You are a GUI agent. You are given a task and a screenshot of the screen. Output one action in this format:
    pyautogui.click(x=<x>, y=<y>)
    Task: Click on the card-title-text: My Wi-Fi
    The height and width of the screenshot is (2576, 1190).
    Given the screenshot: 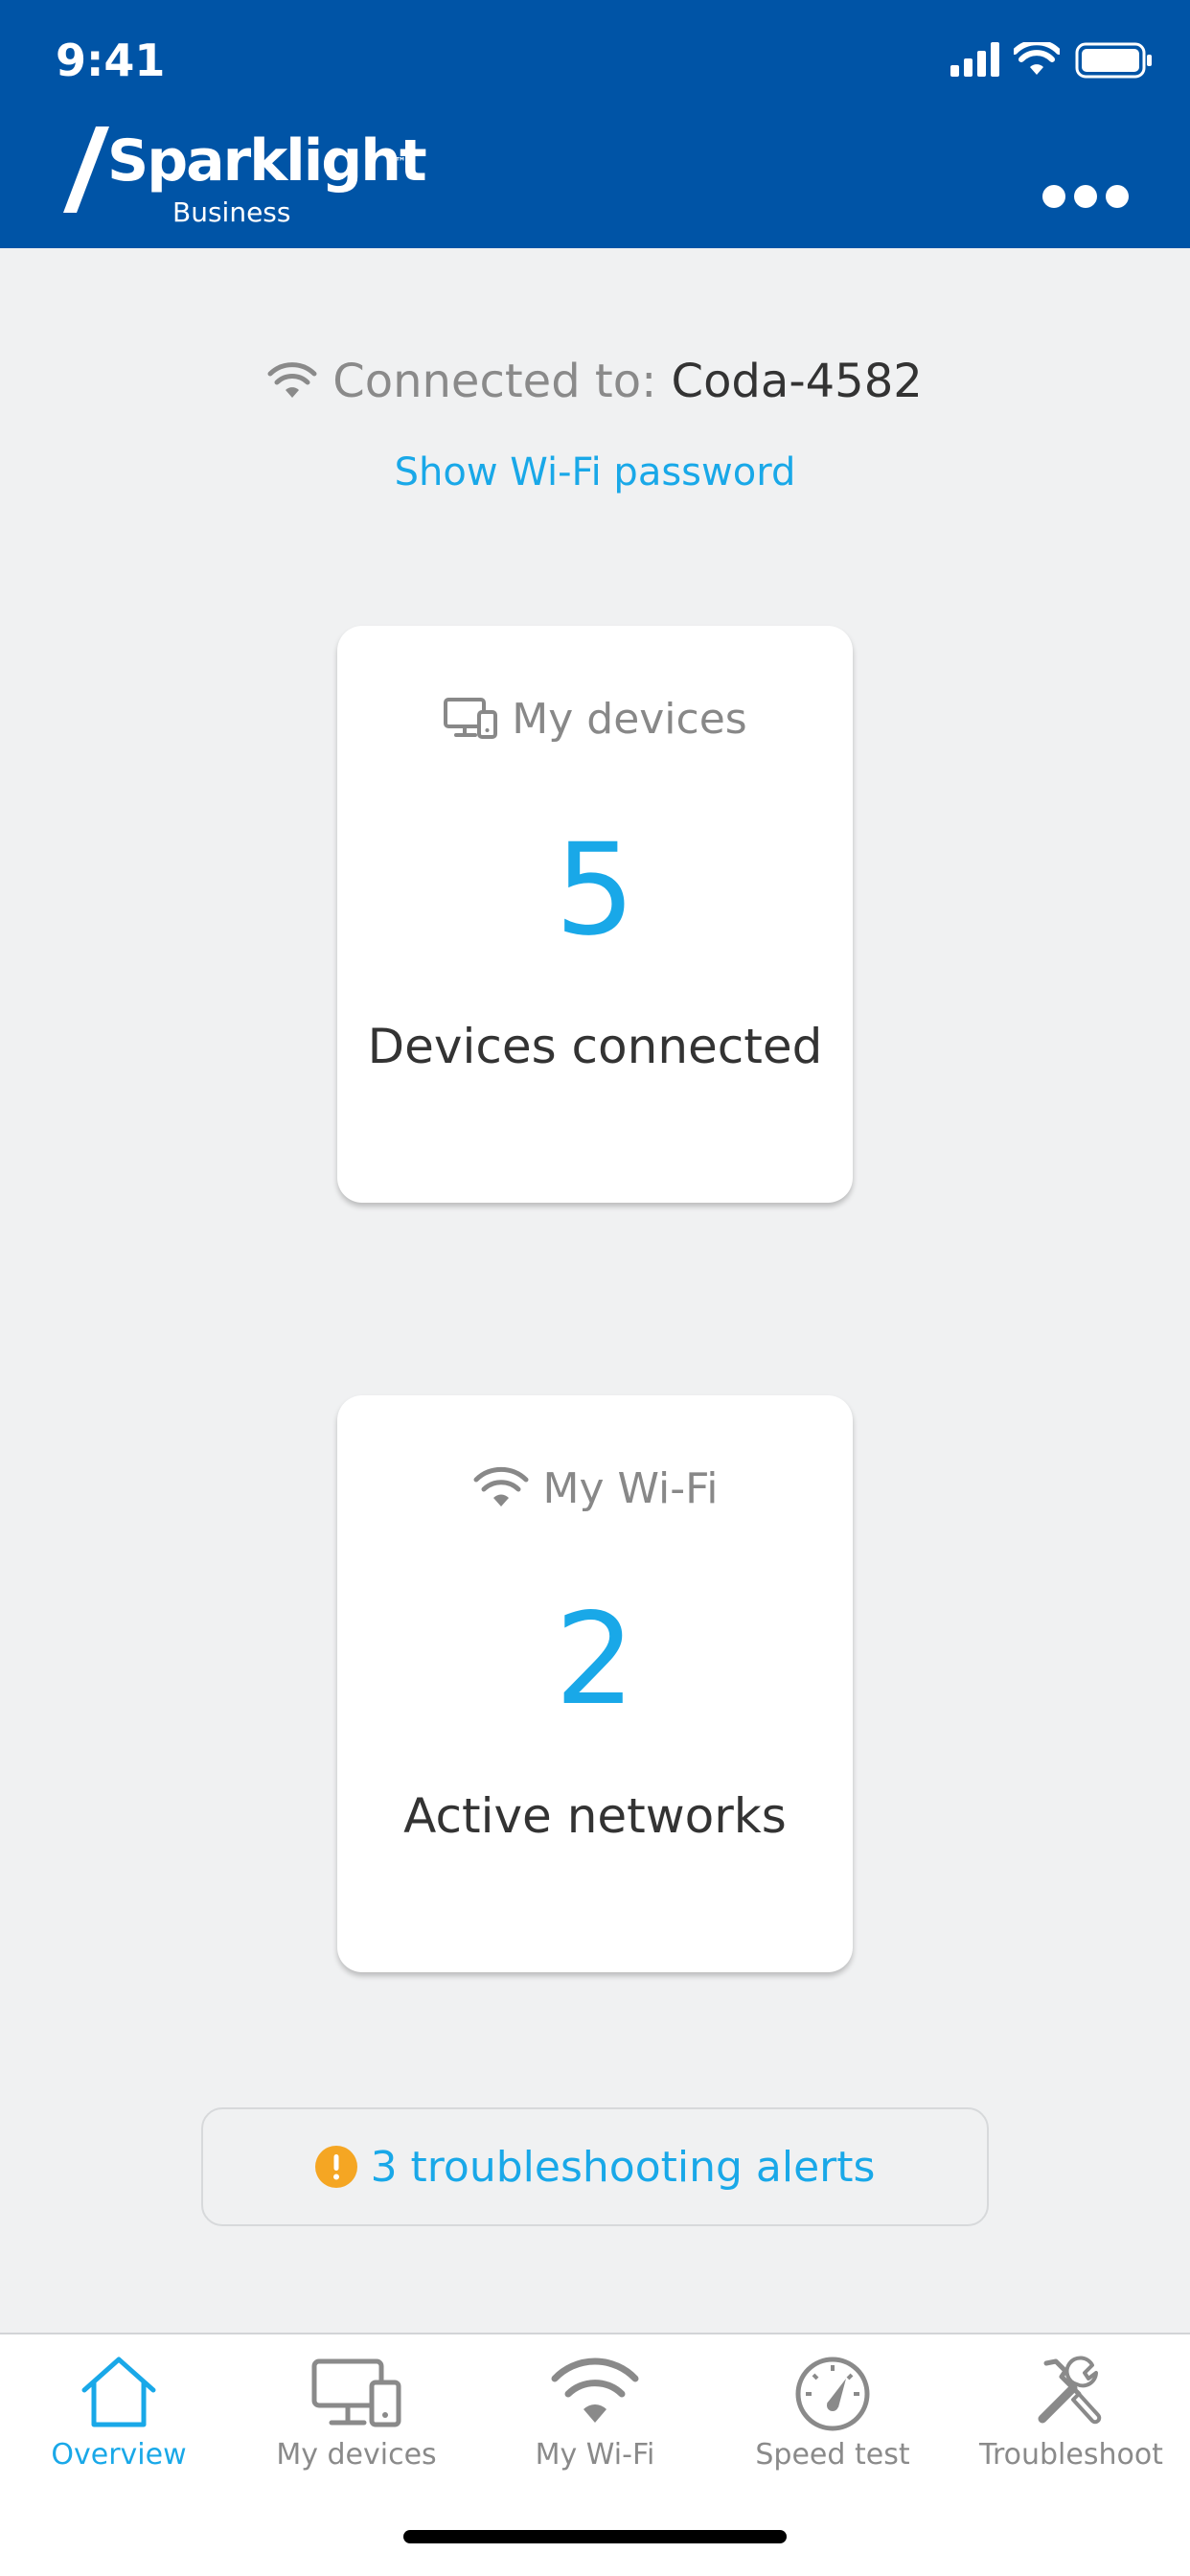 What is the action you would take?
    pyautogui.click(x=631, y=1488)
    